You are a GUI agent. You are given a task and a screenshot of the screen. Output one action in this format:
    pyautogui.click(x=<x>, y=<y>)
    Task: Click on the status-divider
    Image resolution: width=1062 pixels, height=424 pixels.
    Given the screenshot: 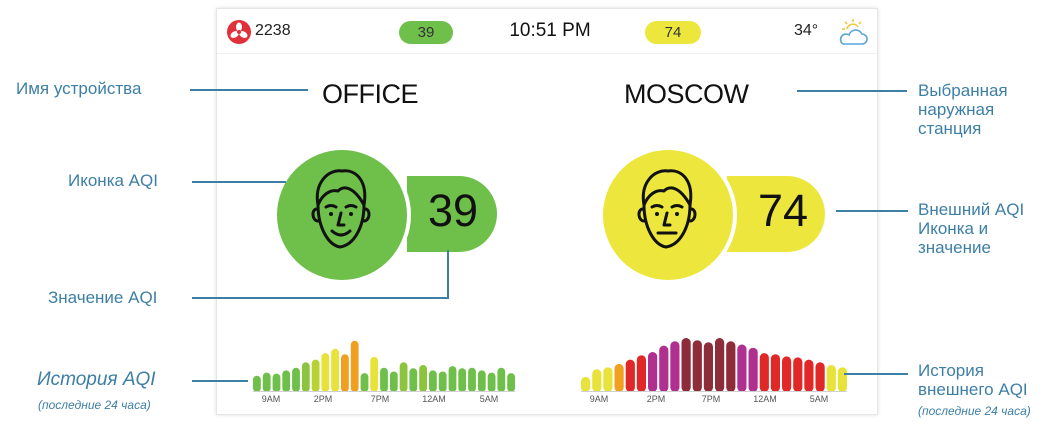 What is the action you would take?
    pyautogui.click(x=547, y=53)
    